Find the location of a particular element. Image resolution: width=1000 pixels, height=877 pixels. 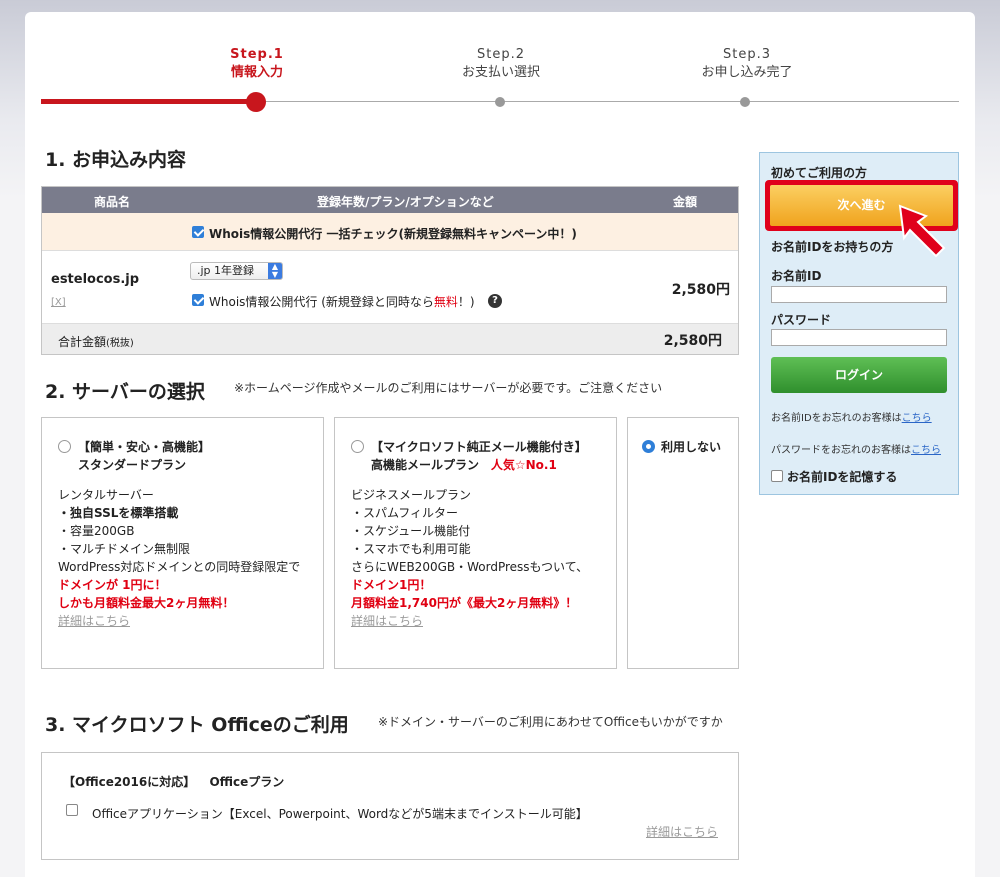

mail-detail-link: 詳細はこちら is located at coordinates (469, 621).